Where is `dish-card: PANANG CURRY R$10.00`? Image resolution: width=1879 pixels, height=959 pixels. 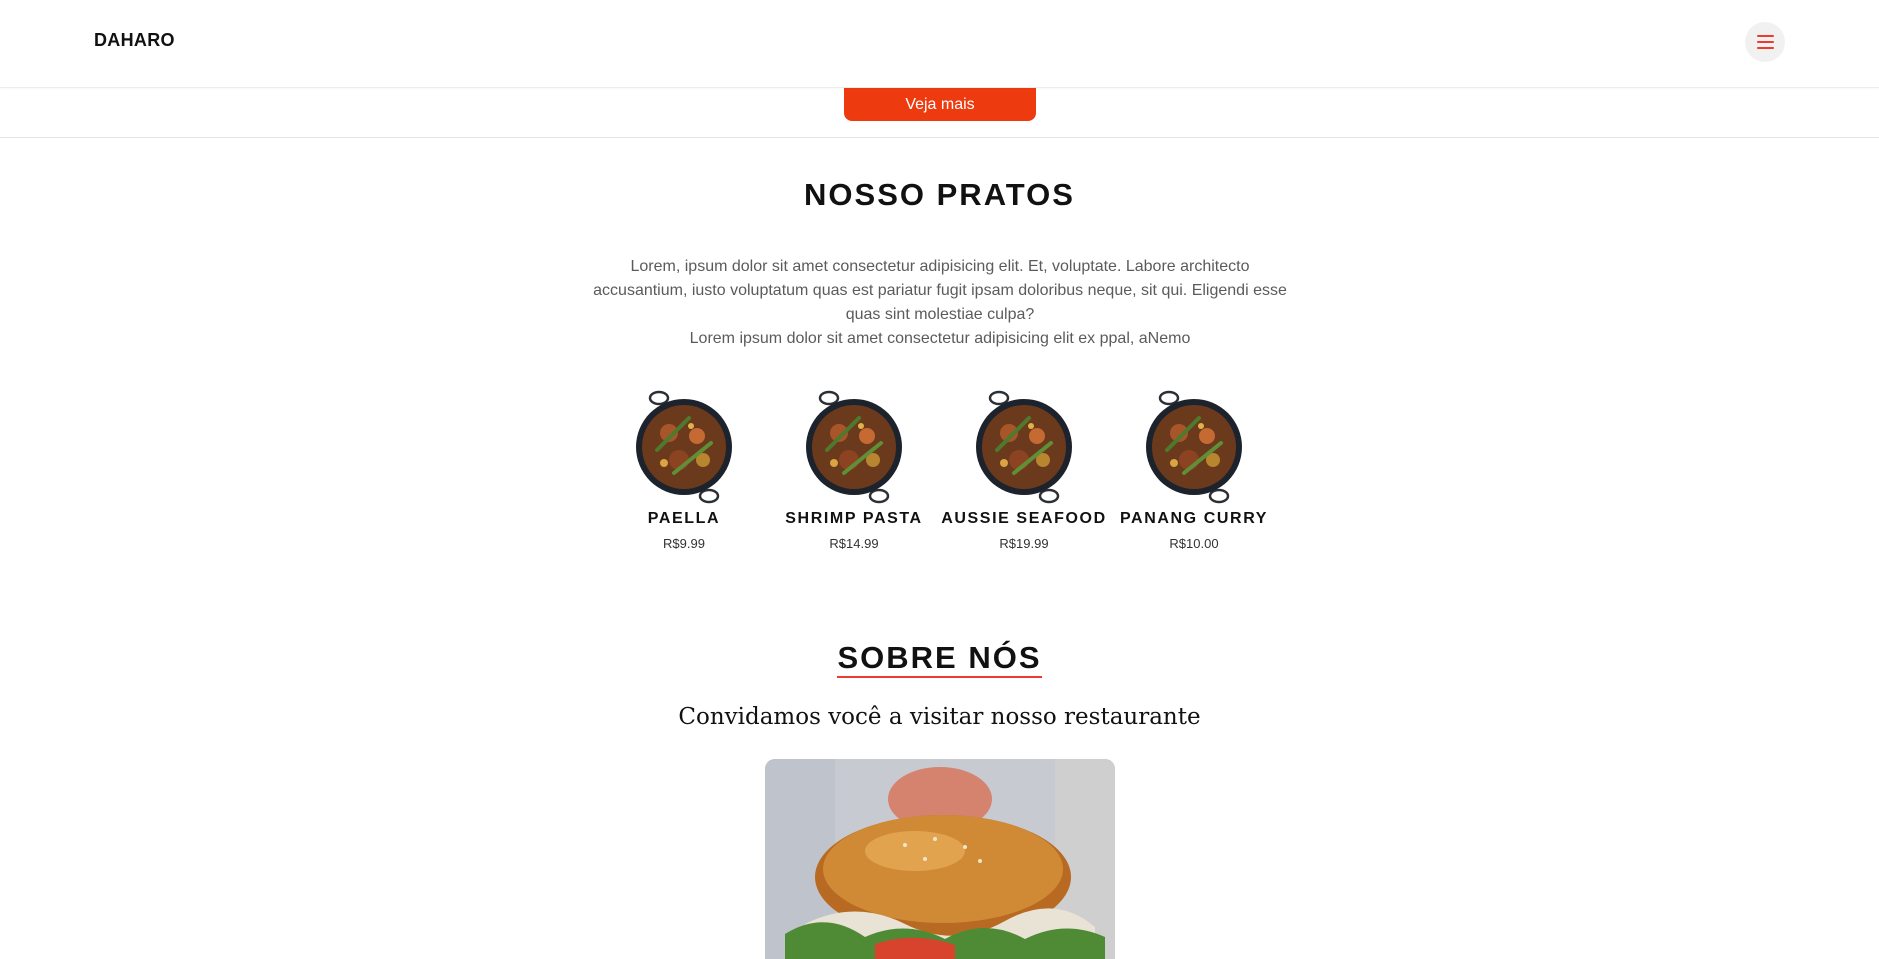 dish-card: PANANG CURRY R$10.00 is located at coordinates (1194, 469).